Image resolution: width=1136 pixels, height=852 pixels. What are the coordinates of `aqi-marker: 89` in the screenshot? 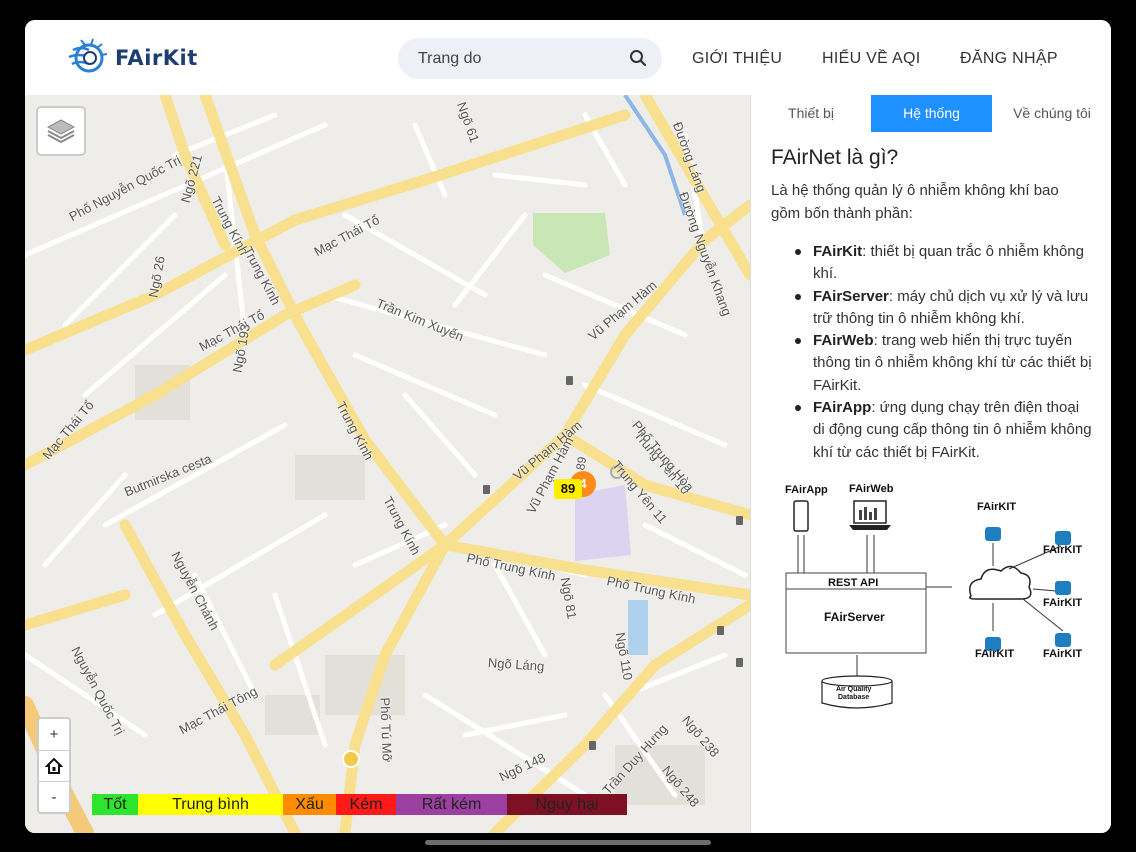 It's located at (568, 489).